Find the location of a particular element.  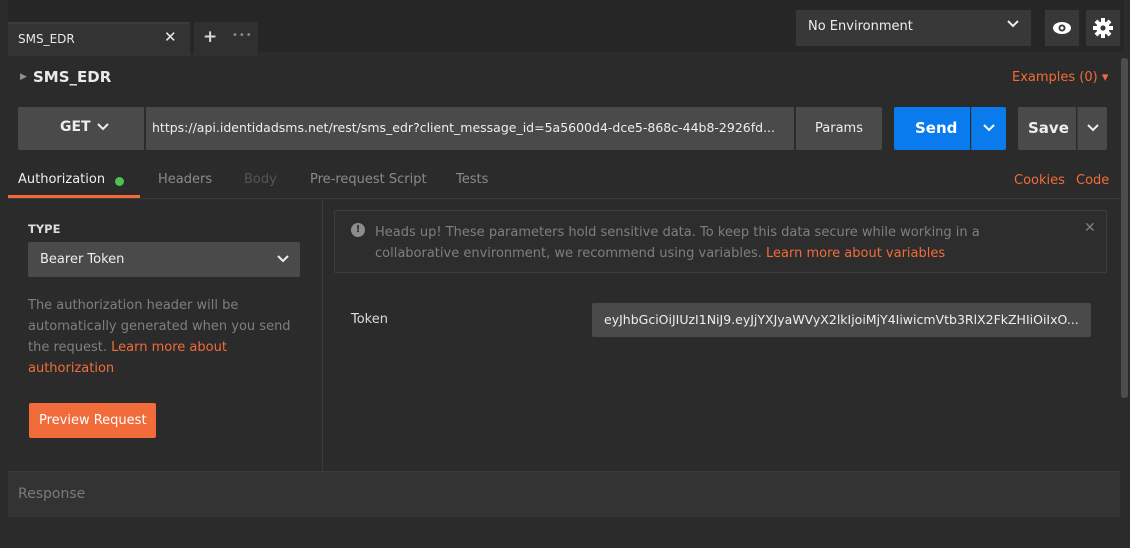

type-label: TYPE is located at coordinates (44, 229).